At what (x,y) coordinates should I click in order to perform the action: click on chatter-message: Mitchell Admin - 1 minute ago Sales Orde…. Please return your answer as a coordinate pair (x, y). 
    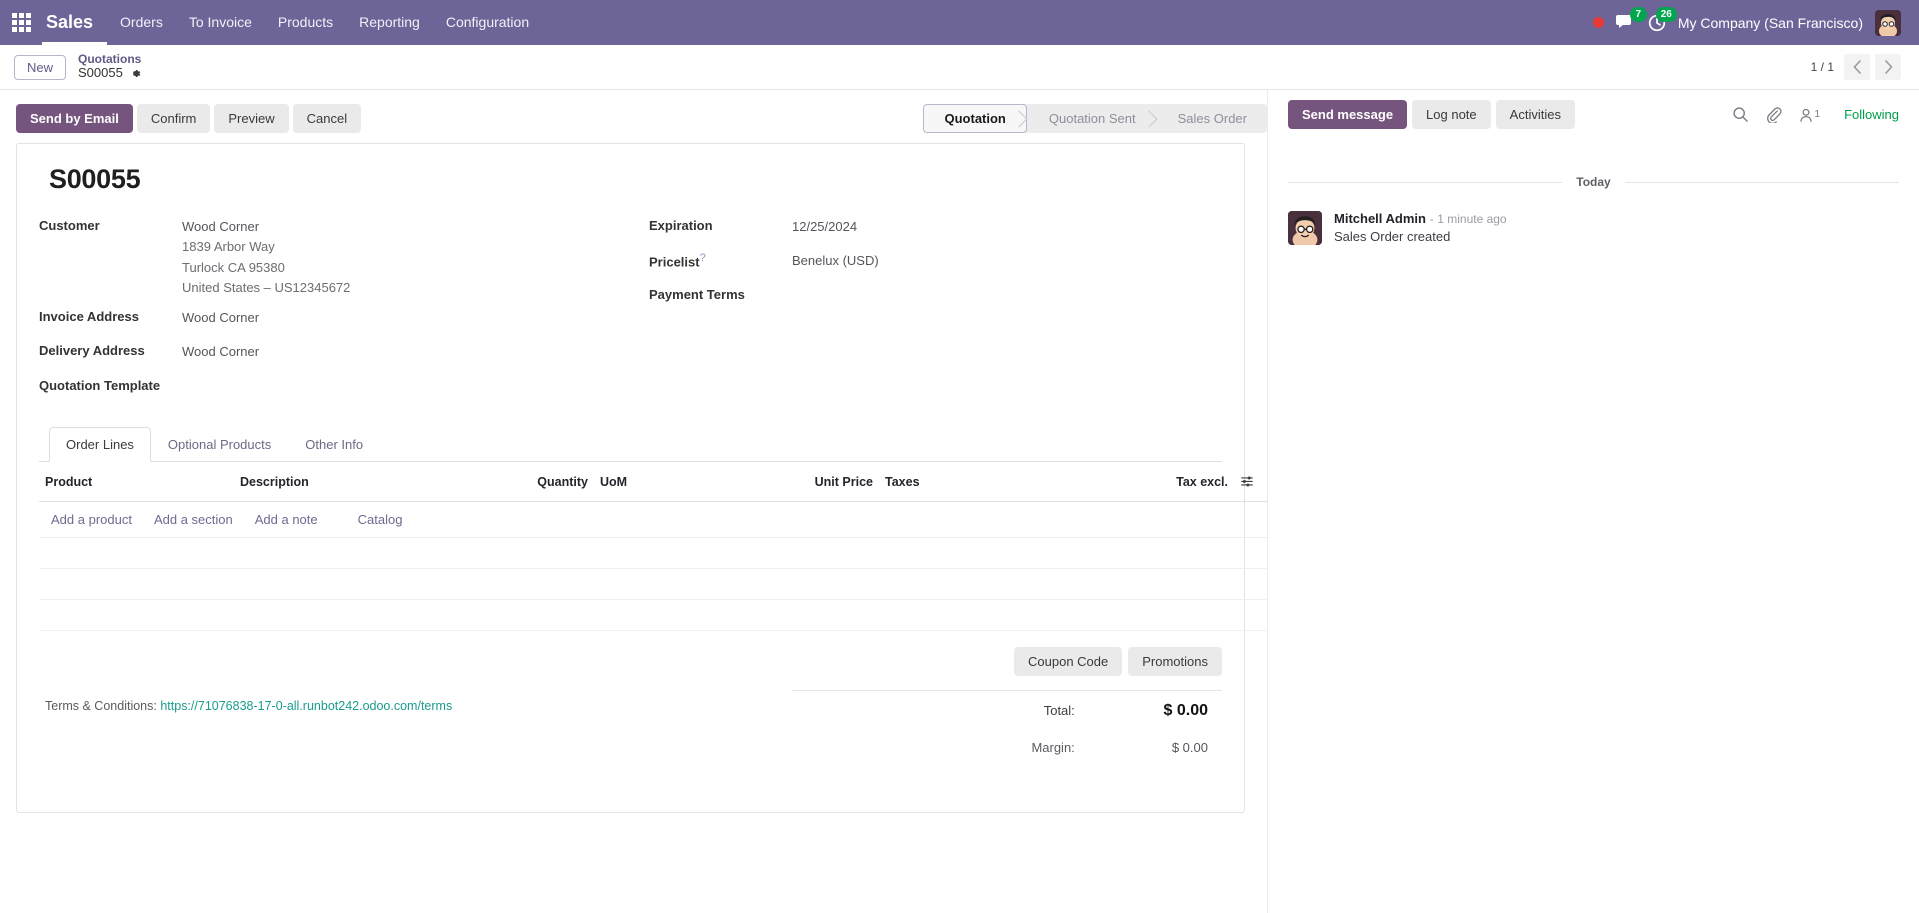
    Looking at the image, I should click on (1593, 228).